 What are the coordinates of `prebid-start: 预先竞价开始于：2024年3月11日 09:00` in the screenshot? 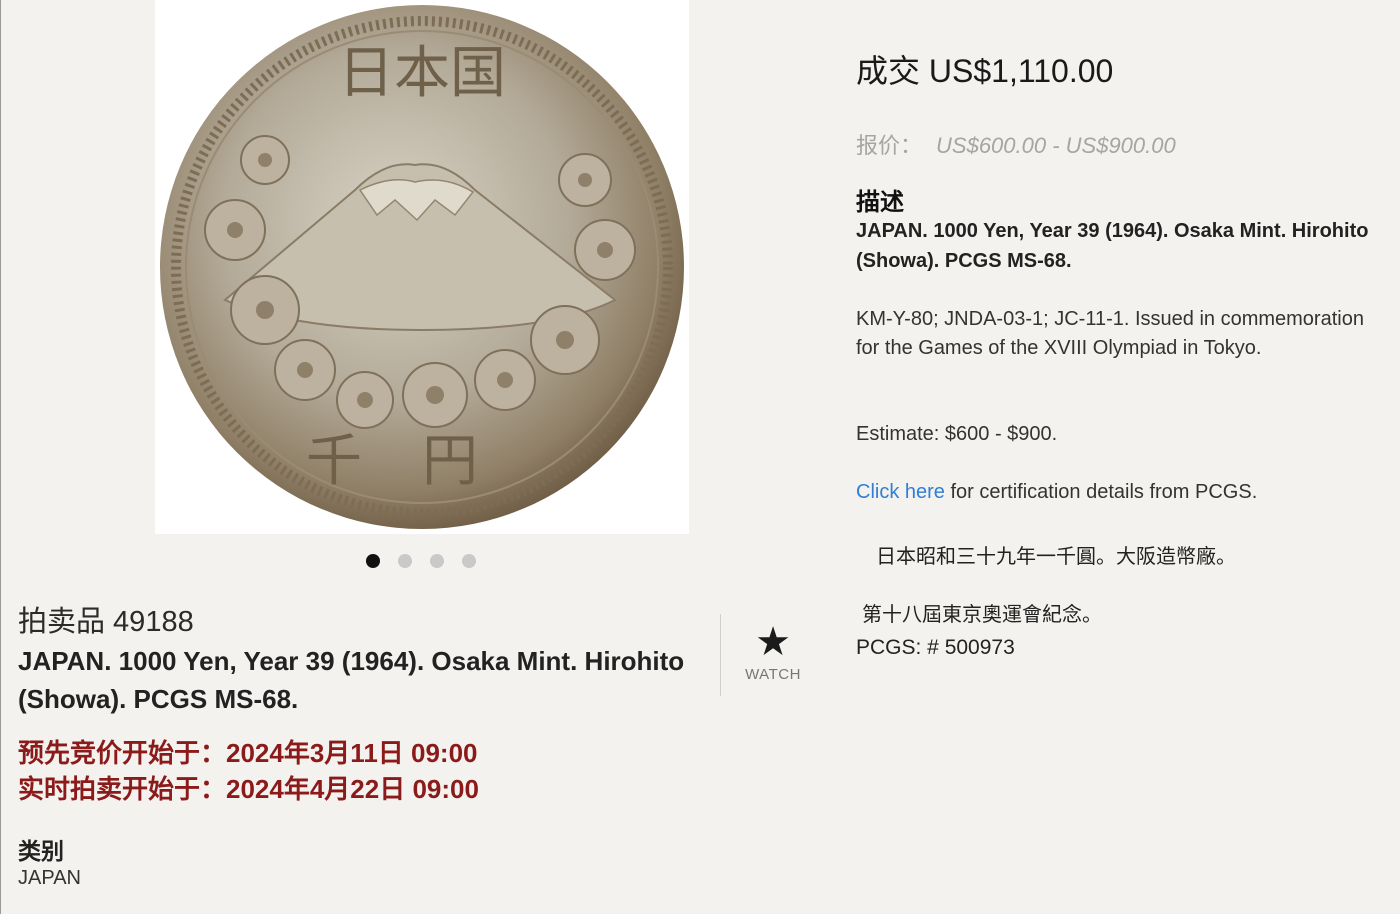 It's located at (248, 753).